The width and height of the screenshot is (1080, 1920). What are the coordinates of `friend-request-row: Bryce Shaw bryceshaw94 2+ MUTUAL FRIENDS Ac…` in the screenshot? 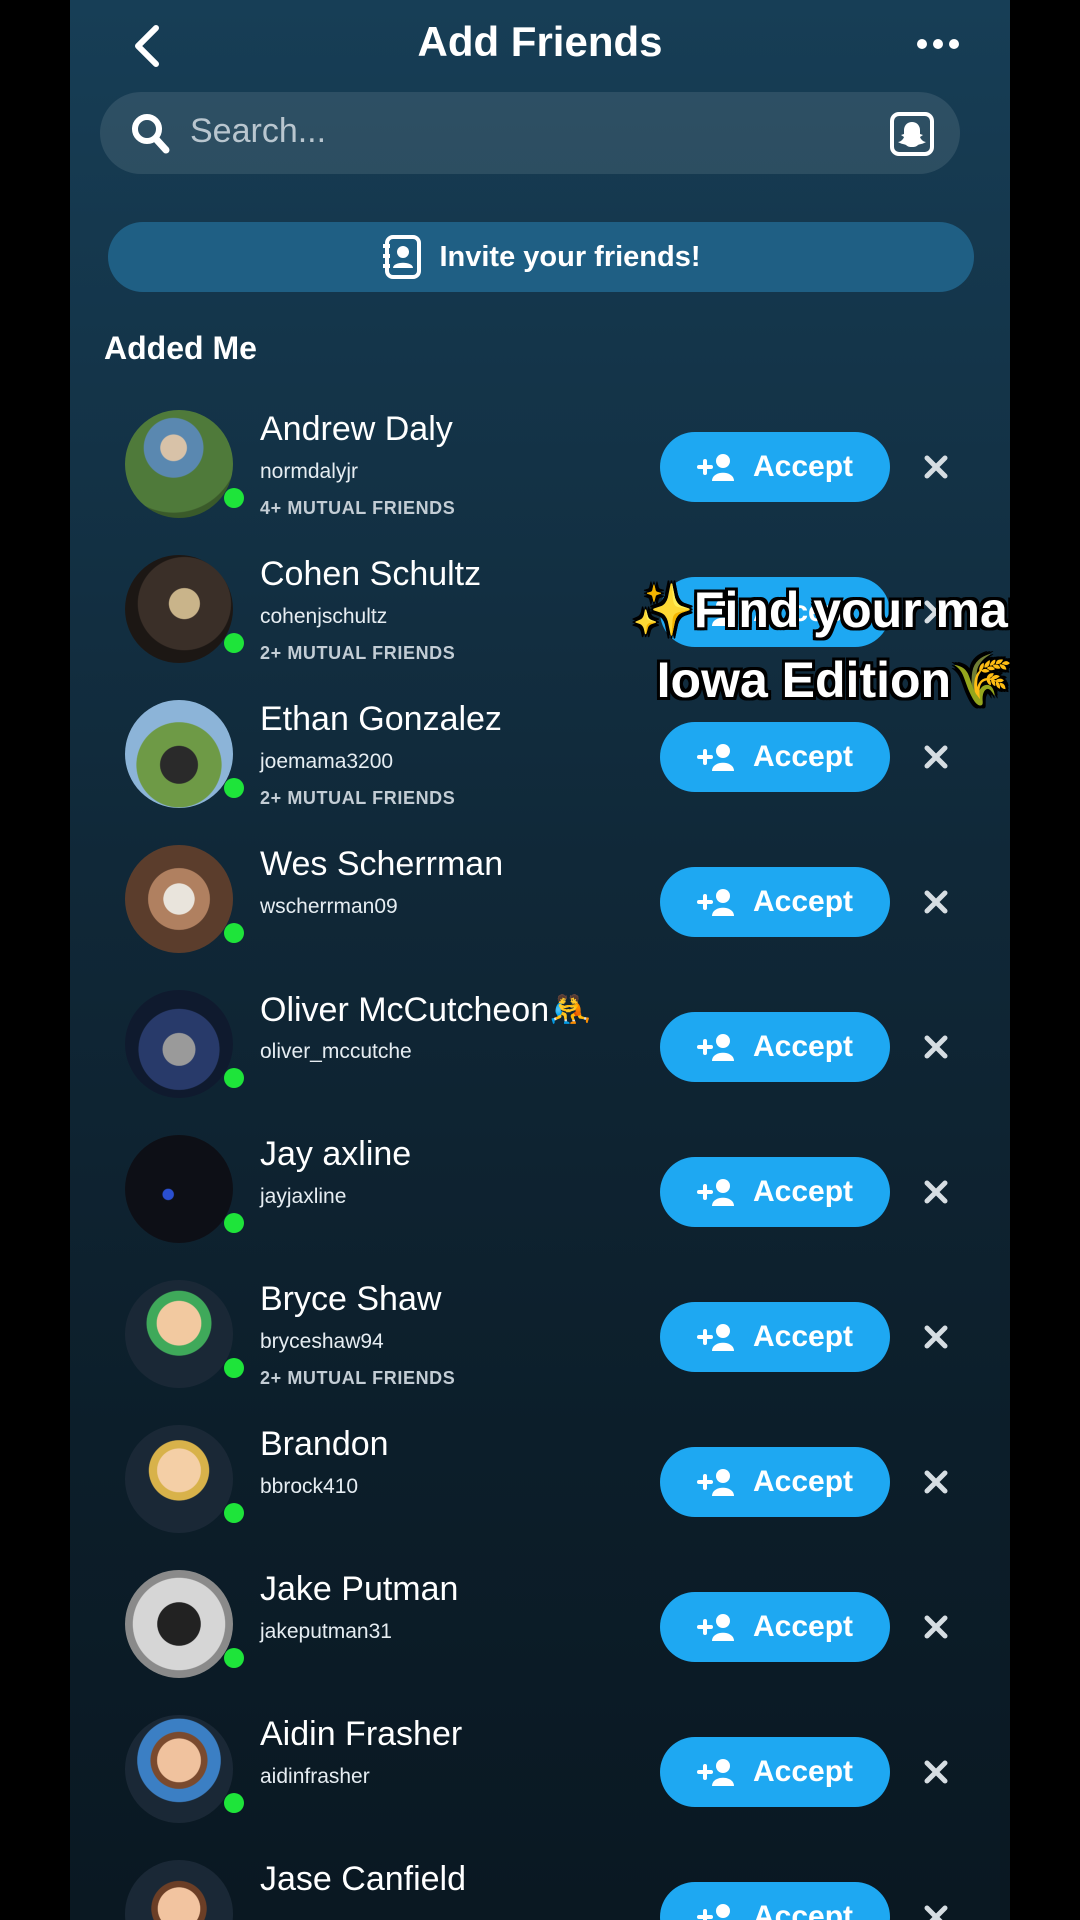 It's located at (540, 1352).